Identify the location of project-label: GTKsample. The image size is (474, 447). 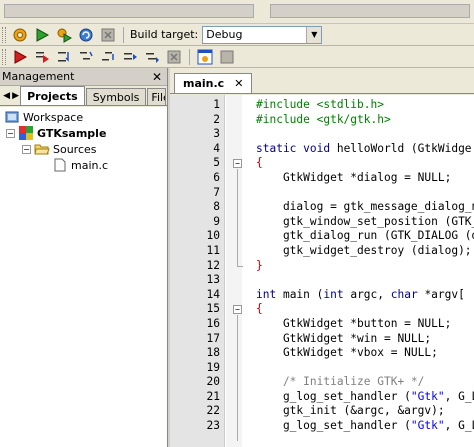
(72, 133).